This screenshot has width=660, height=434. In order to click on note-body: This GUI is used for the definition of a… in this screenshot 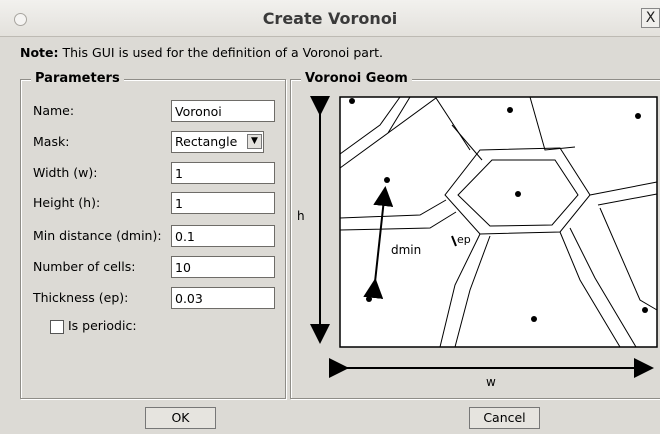, I will do `click(222, 52)`.